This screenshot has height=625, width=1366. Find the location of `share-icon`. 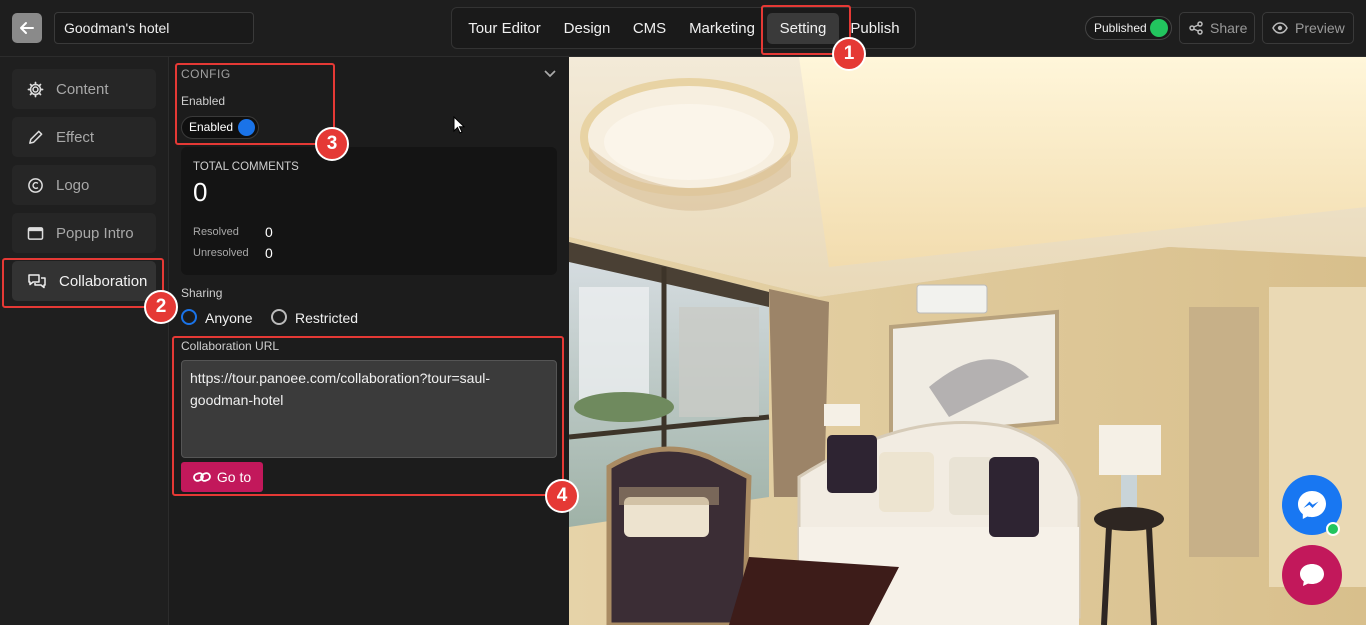

share-icon is located at coordinates (1196, 28).